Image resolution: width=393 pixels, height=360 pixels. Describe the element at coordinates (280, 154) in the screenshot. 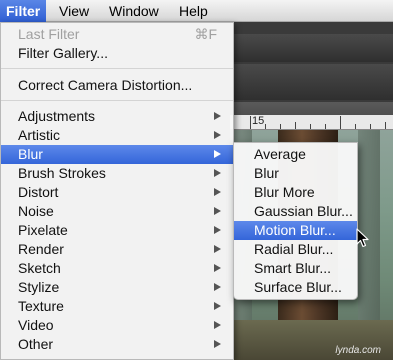

I see `submenu-item-label: Average` at that location.